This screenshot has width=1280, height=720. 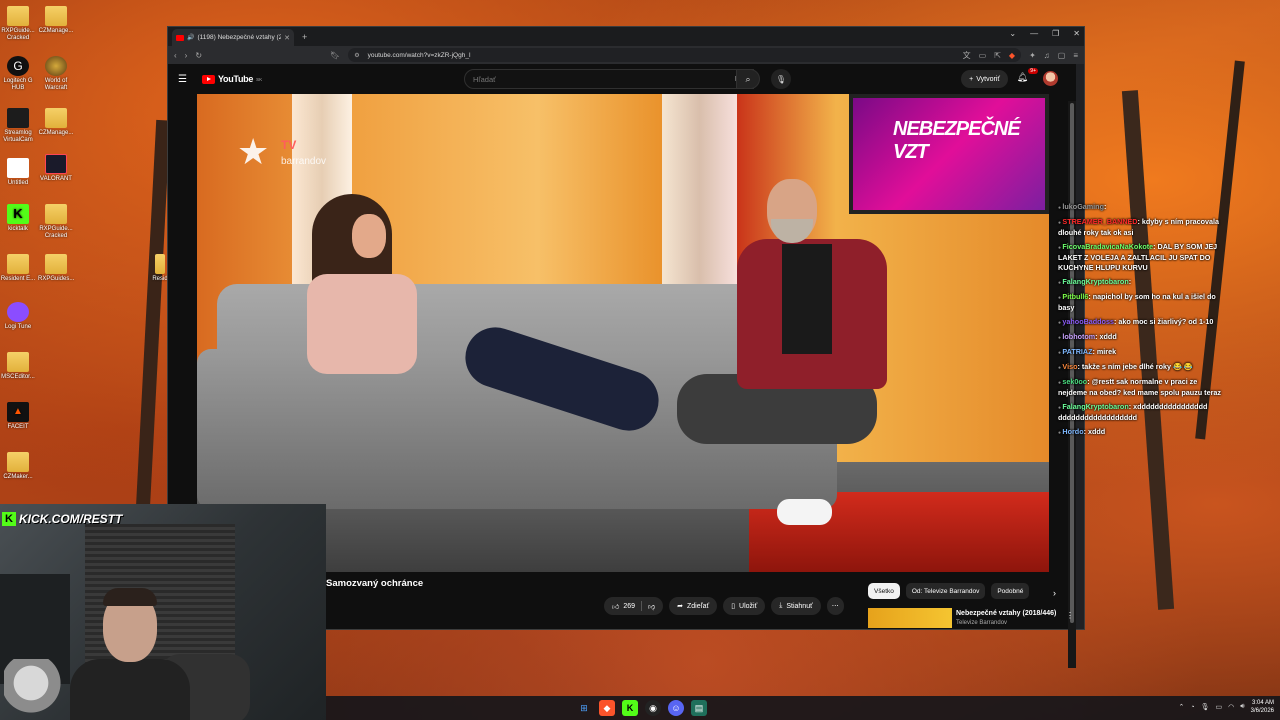 I want to click on notifications-bell-icon: 🔔︎, so click(x=1022, y=77).